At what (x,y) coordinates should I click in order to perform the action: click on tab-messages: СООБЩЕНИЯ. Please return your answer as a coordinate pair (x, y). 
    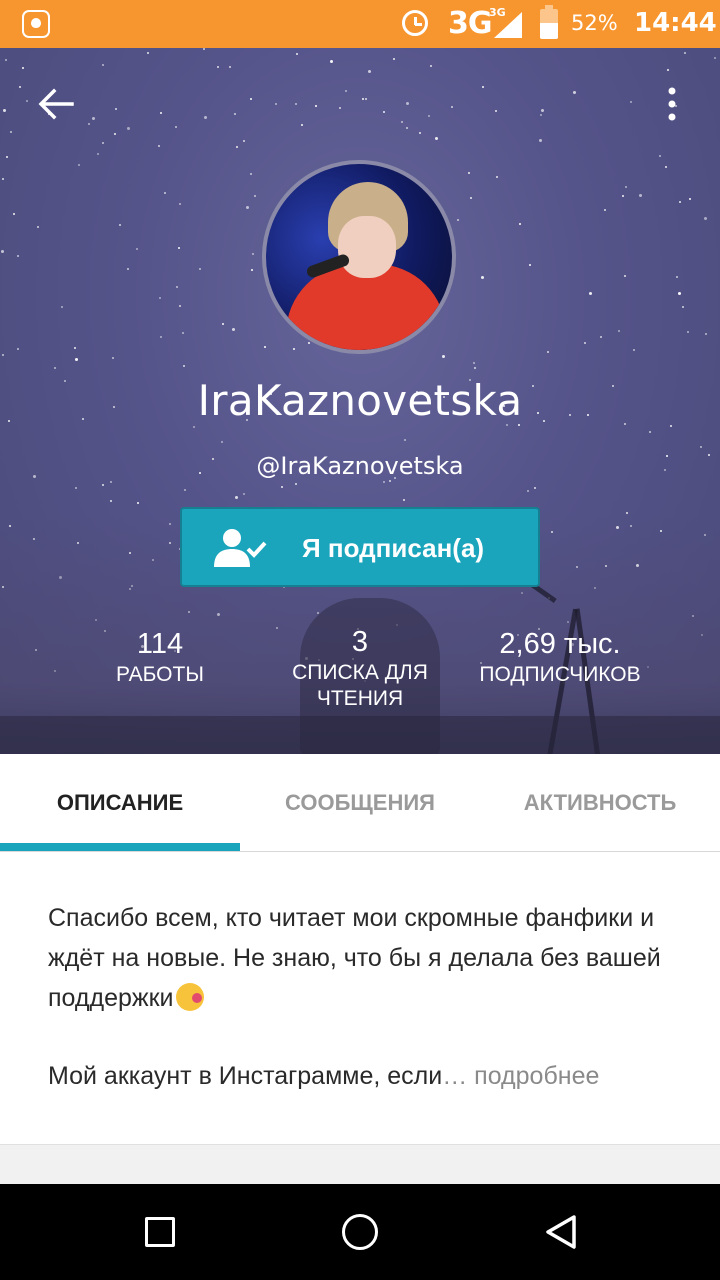
    Looking at the image, I should click on (360, 803).